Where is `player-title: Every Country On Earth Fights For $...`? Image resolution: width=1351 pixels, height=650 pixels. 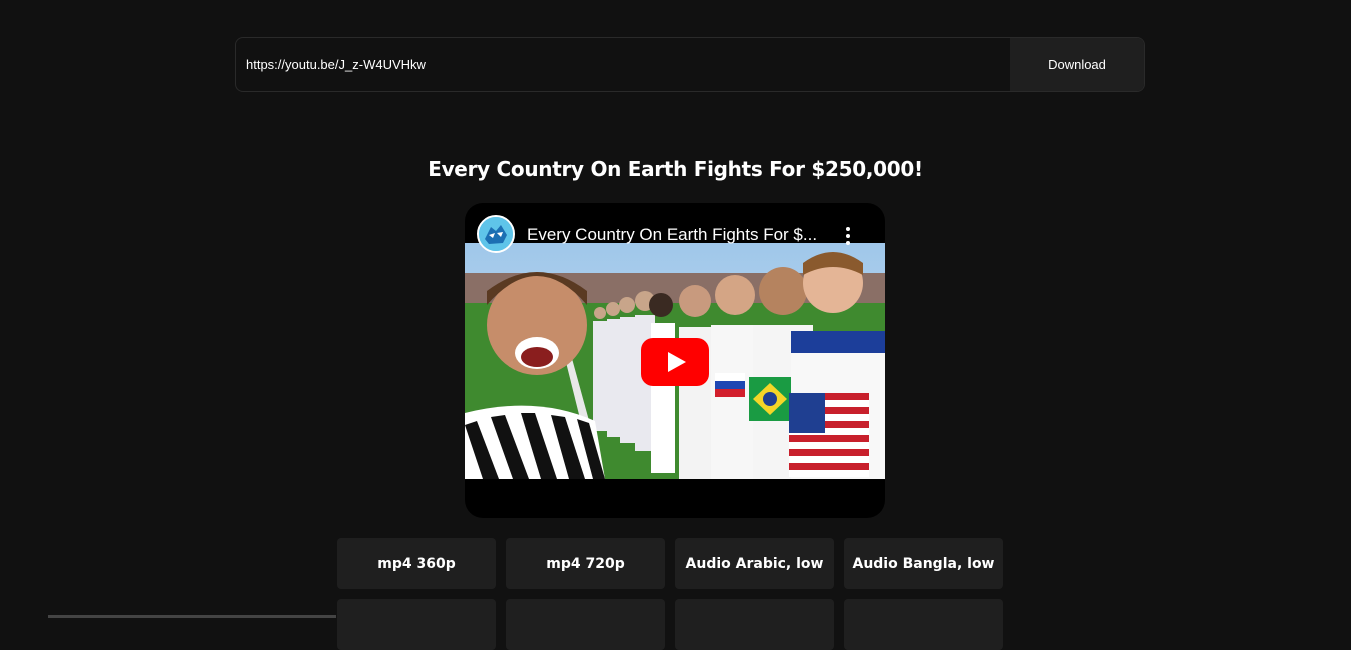 player-title: Every Country On Earth Fights For $... is located at coordinates (677, 235).